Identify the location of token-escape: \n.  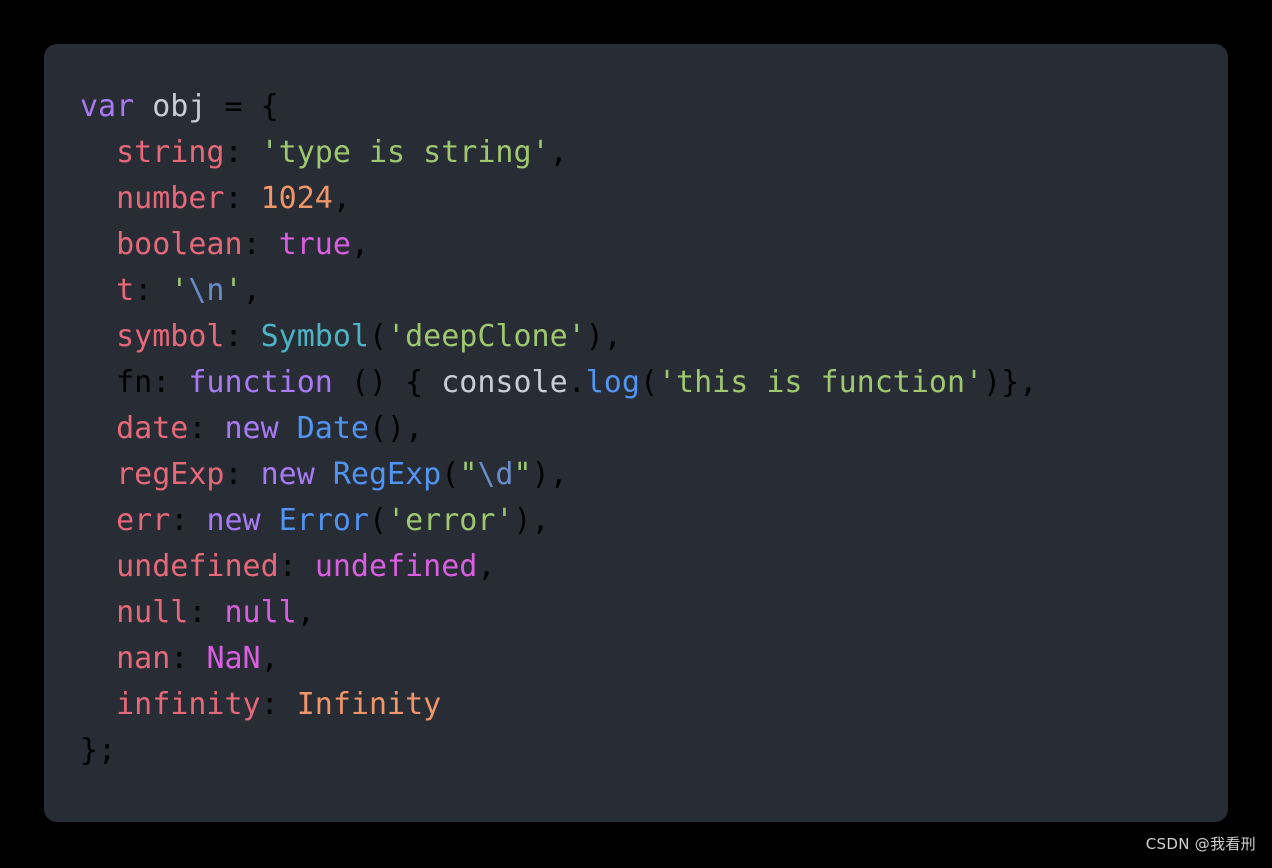
(206, 290).